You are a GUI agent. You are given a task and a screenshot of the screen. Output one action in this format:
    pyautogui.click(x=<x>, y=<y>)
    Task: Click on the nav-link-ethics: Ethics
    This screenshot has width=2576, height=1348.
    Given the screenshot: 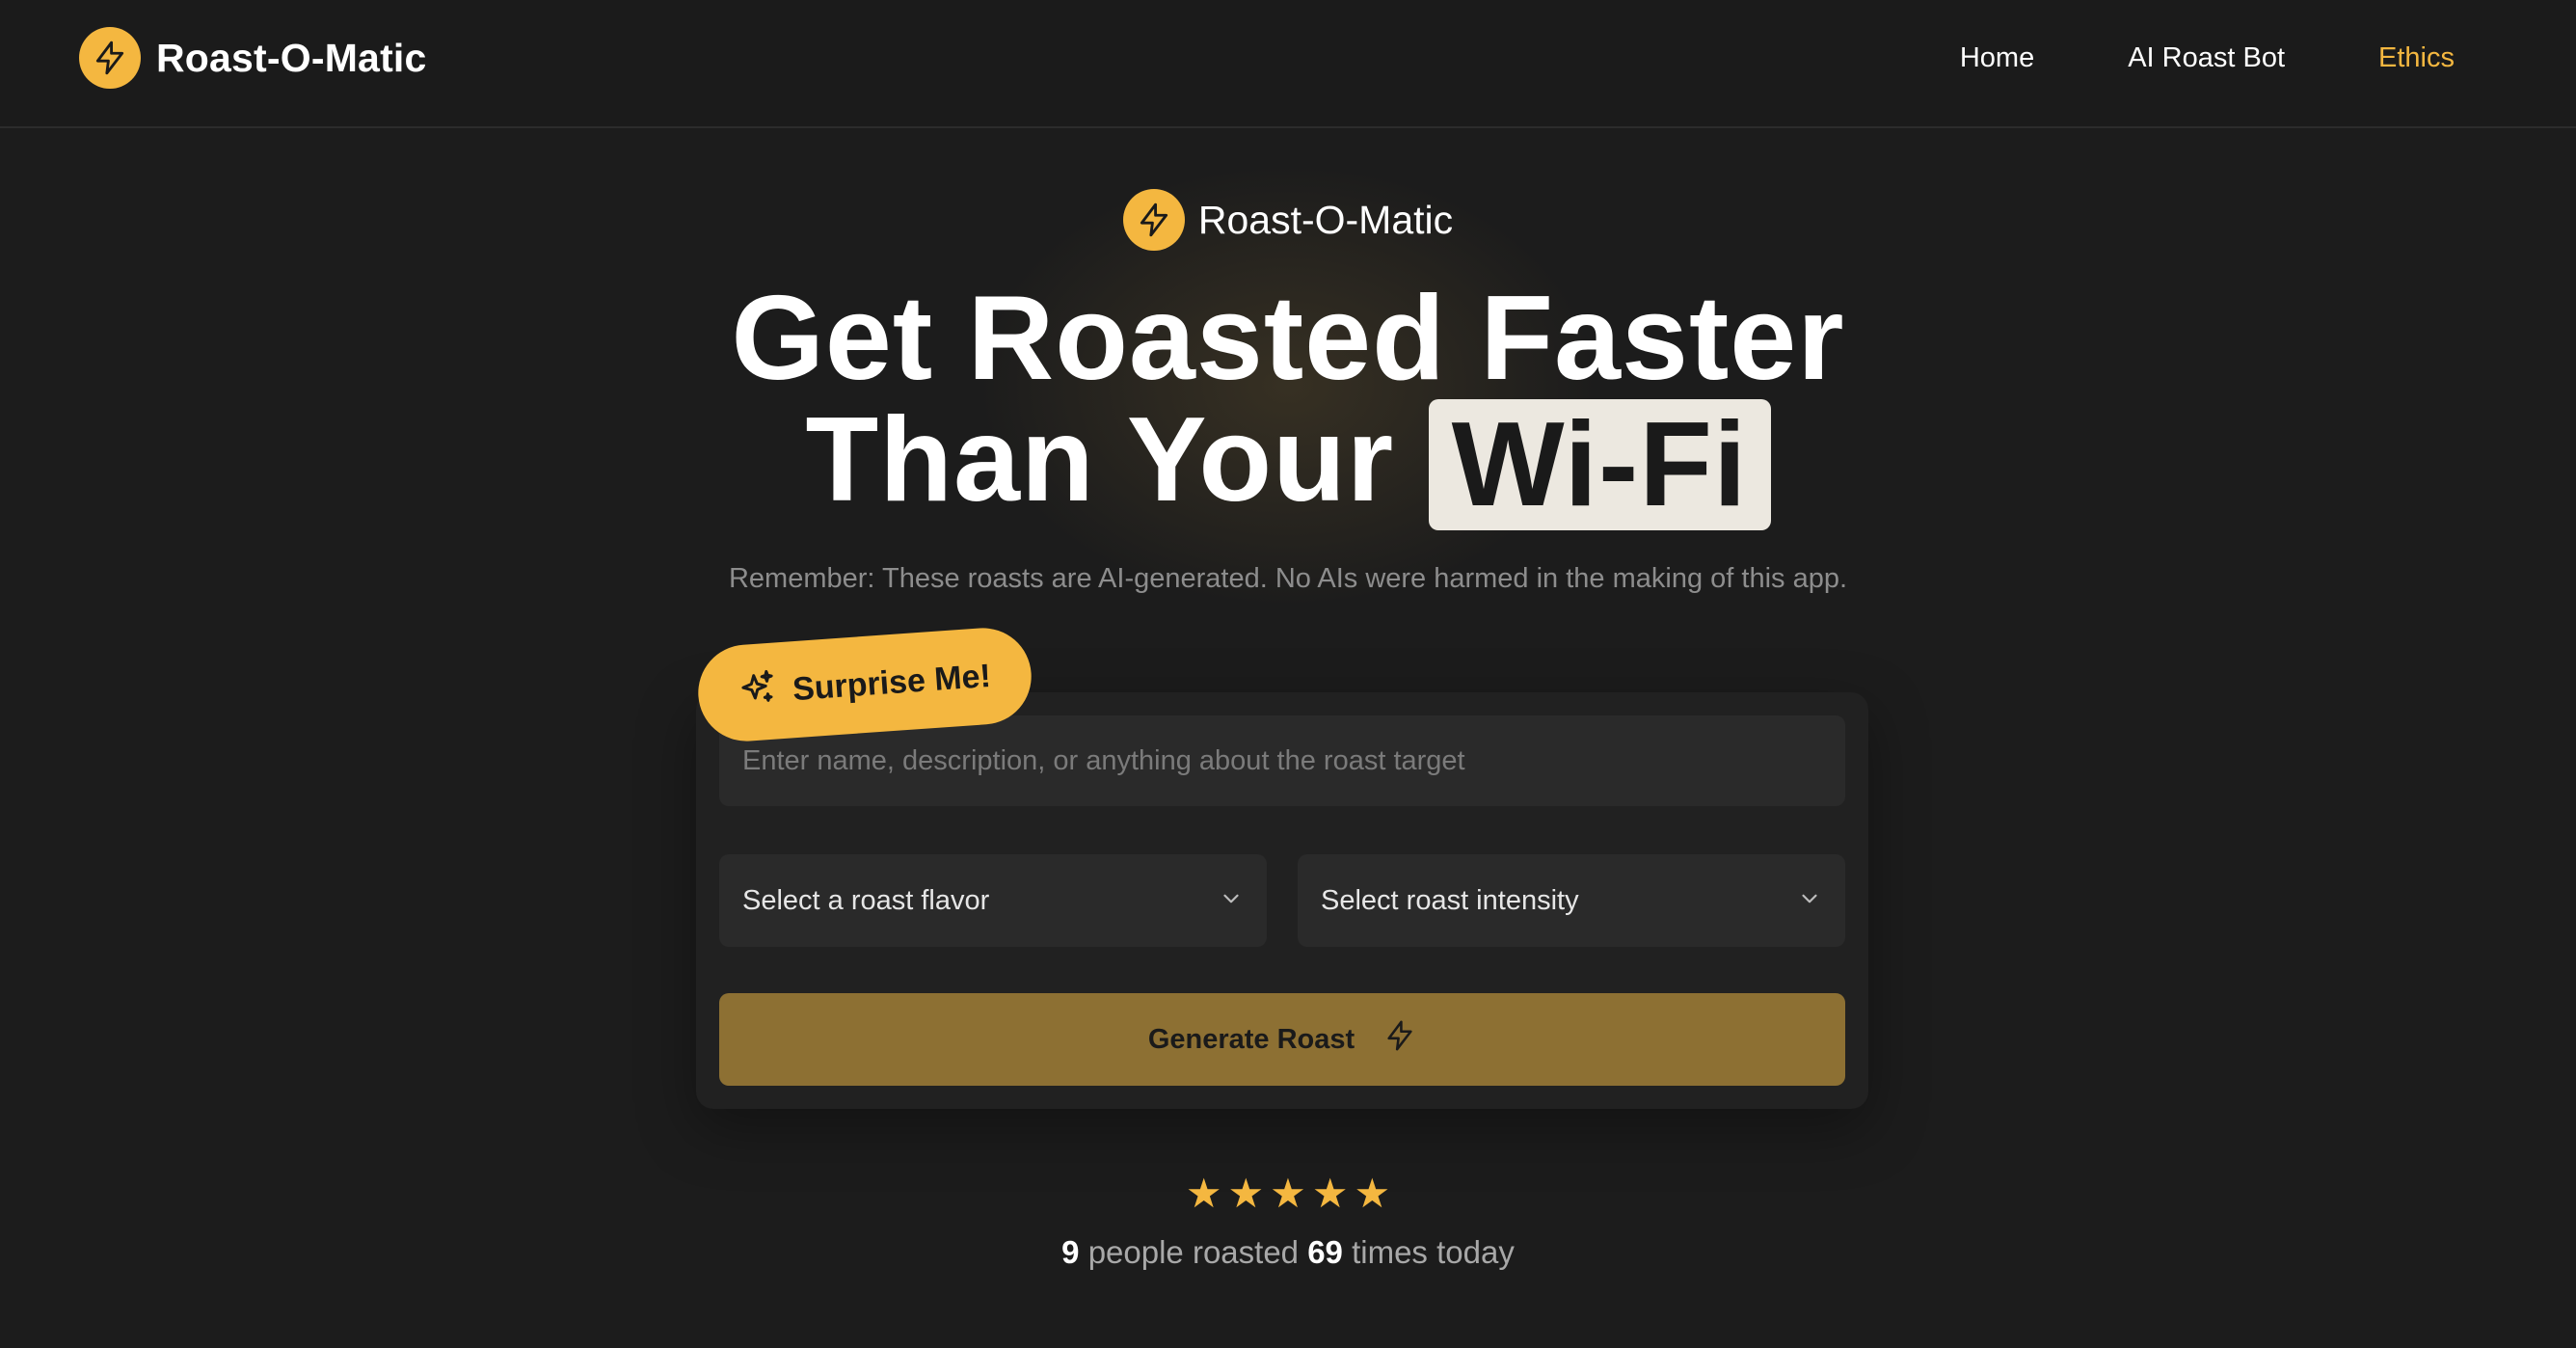 What is the action you would take?
    pyautogui.click(x=2417, y=58)
    